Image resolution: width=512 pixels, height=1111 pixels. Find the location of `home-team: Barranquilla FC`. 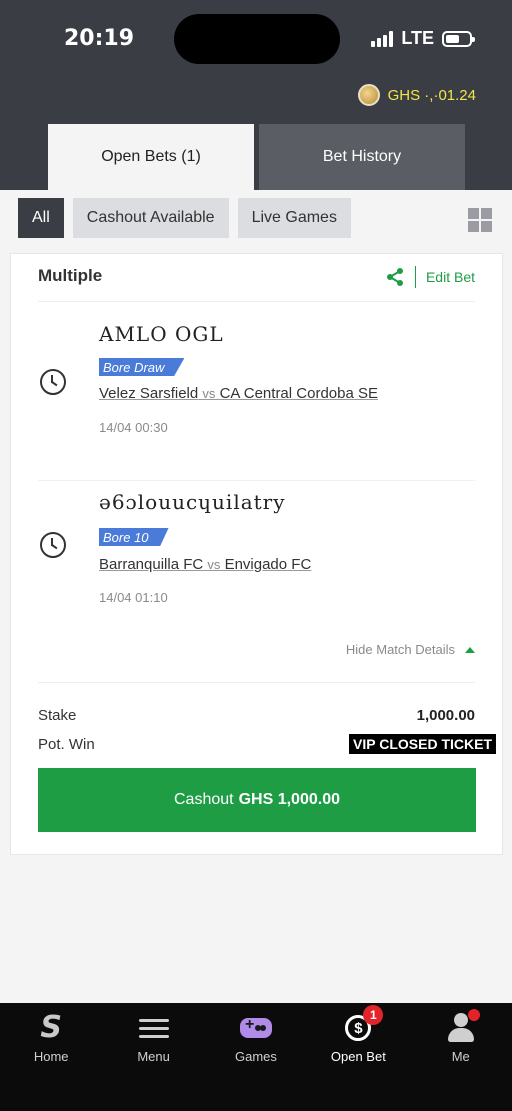

home-team: Barranquilla FC is located at coordinates (151, 564).